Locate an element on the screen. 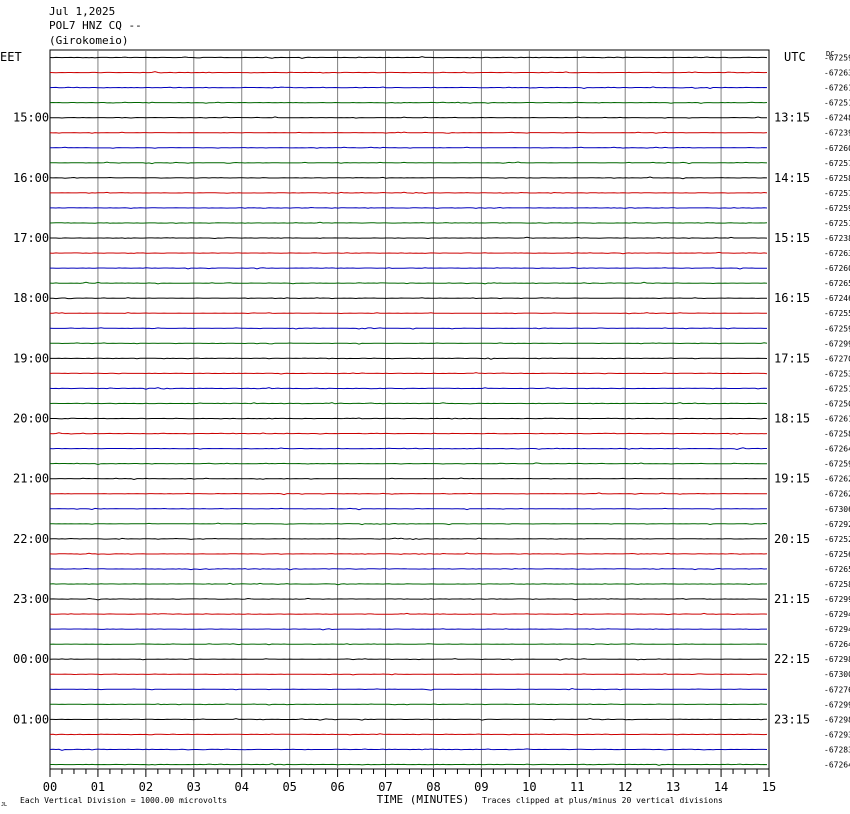 Image resolution: width=850 pixels, height=814 pixels. left-hour-label: 17:00 is located at coordinates (31, 238).